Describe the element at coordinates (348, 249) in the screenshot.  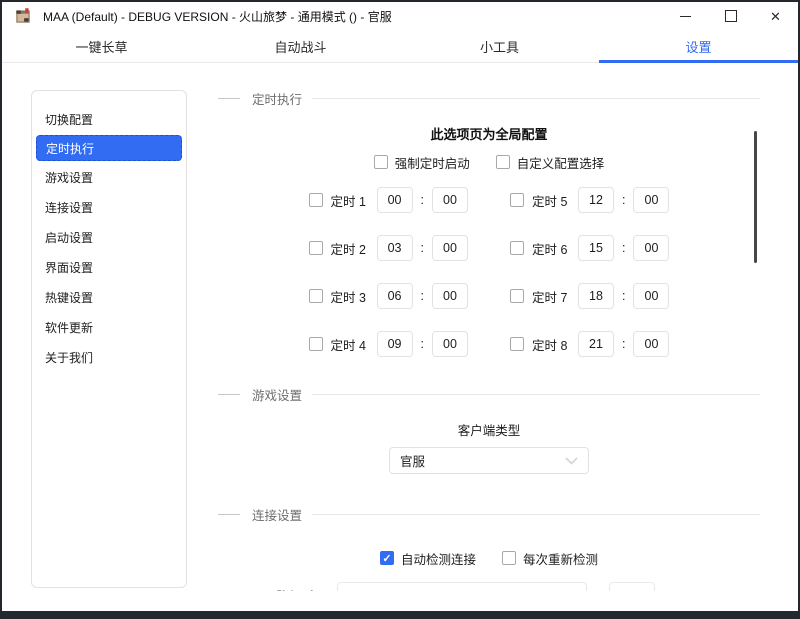
I see `timer-label: 定时 2` at that location.